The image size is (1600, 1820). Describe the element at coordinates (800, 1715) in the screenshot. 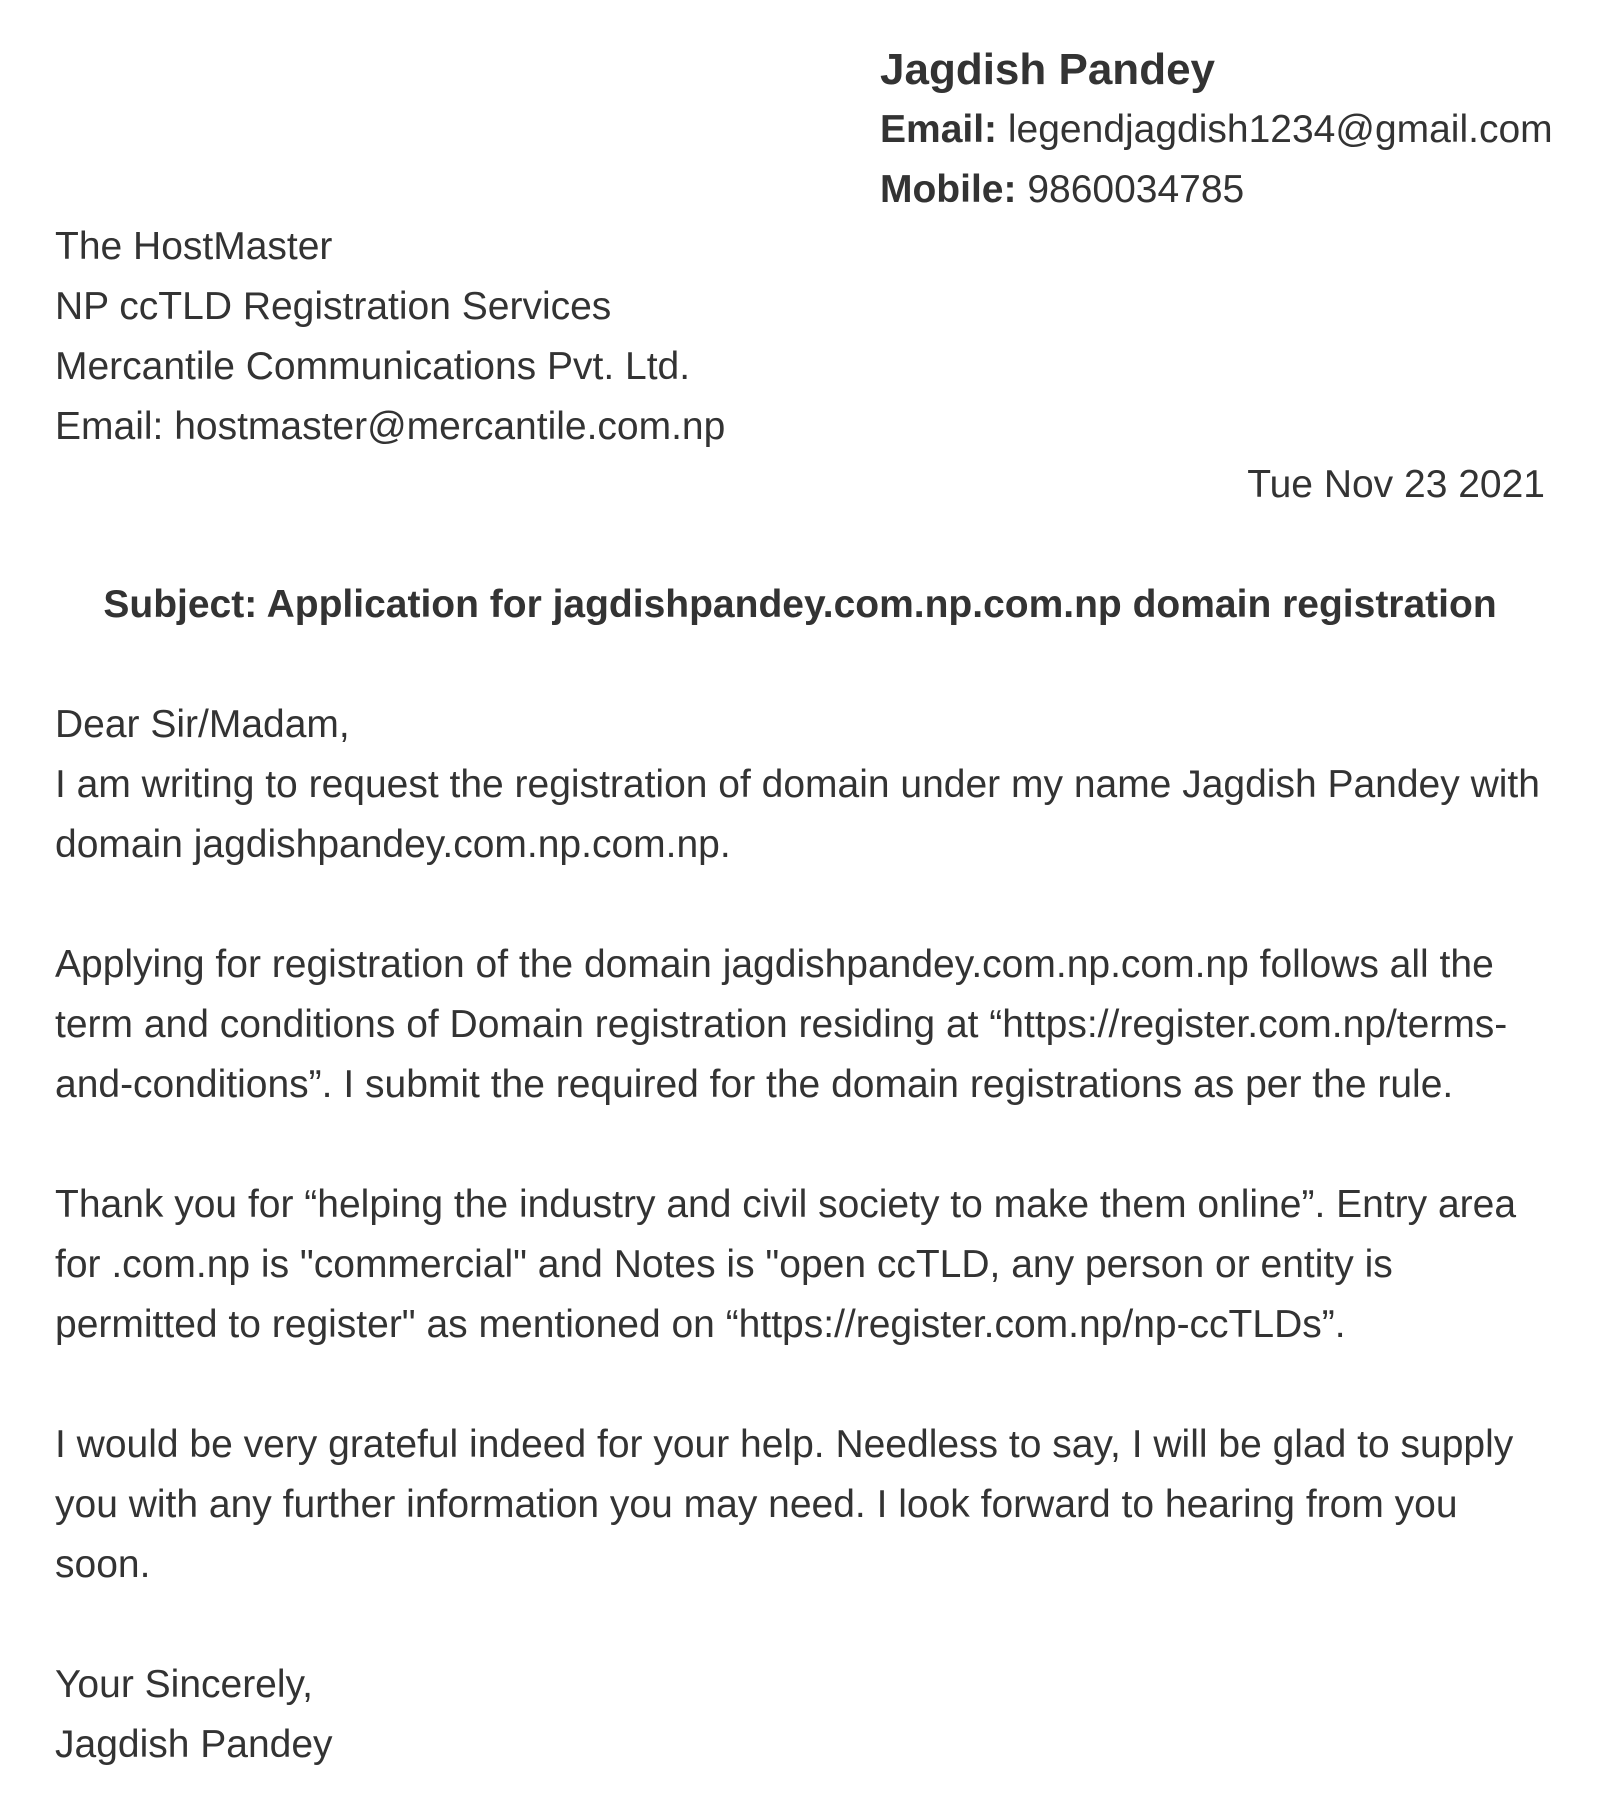

I see `closing-block: Your Sincerely, Jagdish Pandey` at that location.